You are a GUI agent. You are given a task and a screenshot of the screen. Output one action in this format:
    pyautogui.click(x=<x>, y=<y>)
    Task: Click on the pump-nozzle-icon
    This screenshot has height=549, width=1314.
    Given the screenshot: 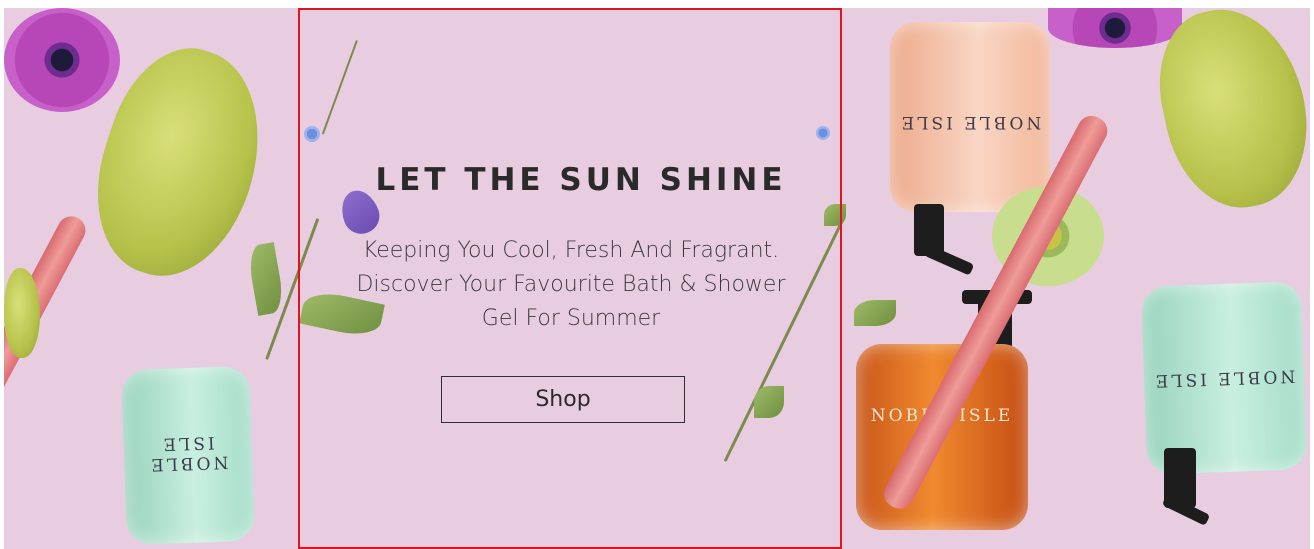 What is the action you would take?
    pyautogui.click(x=949, y=260)
    